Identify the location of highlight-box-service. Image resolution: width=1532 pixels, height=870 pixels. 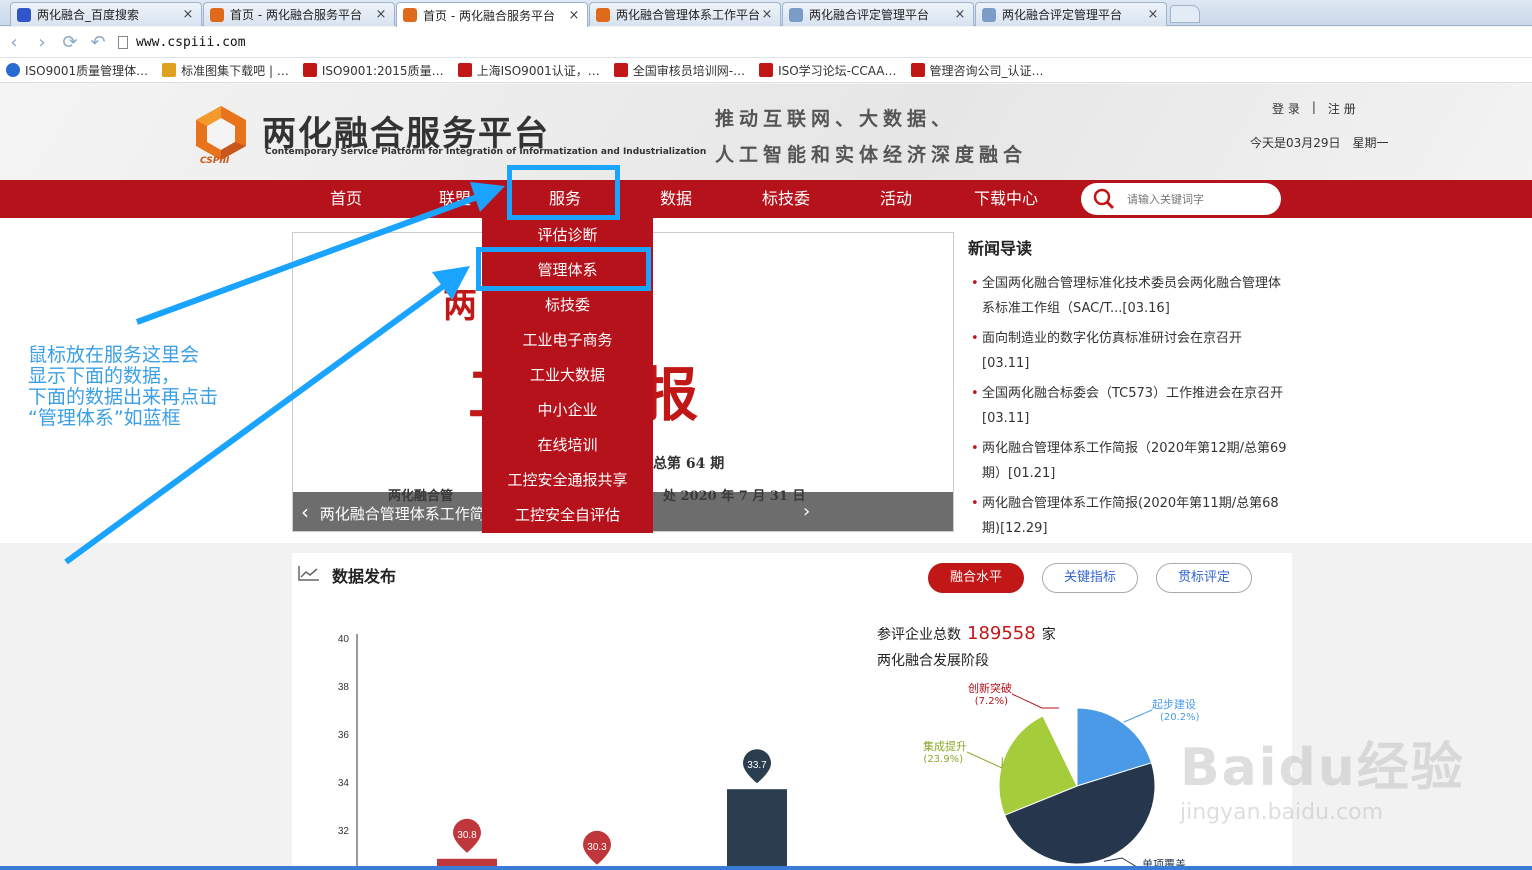
(563, 192).